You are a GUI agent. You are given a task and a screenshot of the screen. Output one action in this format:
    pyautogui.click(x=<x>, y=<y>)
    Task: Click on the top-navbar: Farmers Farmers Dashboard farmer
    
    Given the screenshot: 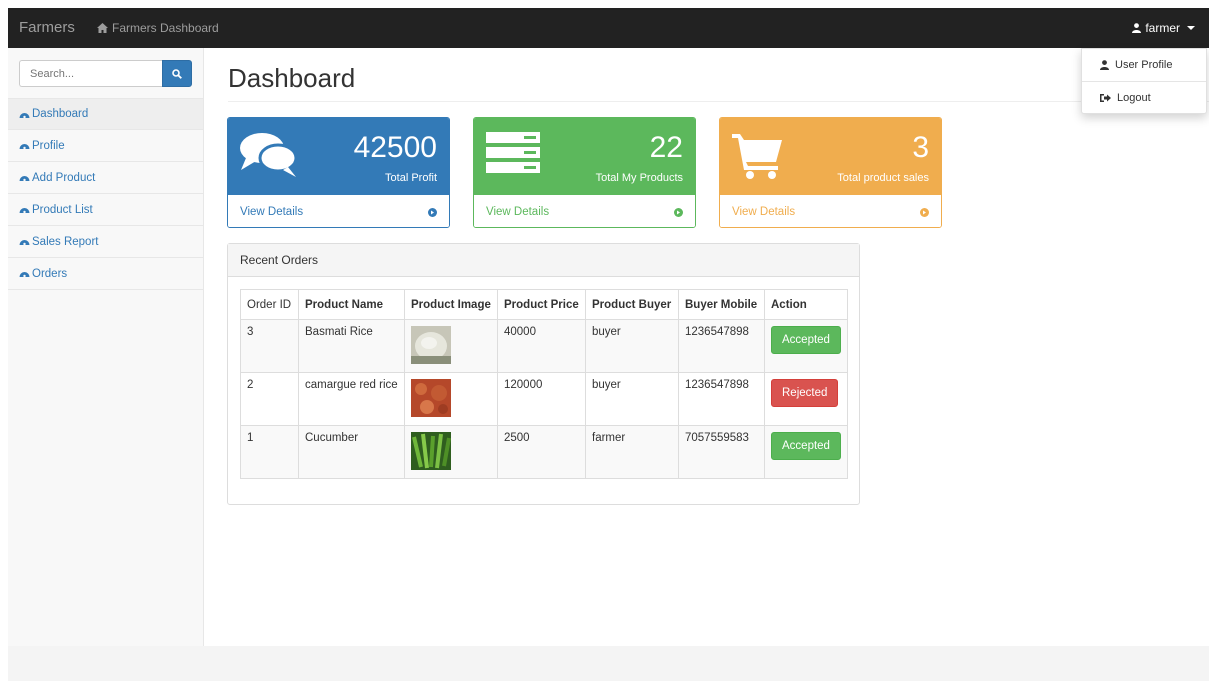 What is the action you would take?
    pyautogui.click(x=608, y=28)
    